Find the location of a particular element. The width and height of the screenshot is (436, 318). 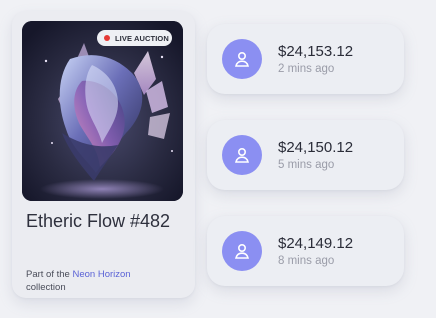

live-auction-badge: LIVE AUCTION is located at coordinates (134, 38).